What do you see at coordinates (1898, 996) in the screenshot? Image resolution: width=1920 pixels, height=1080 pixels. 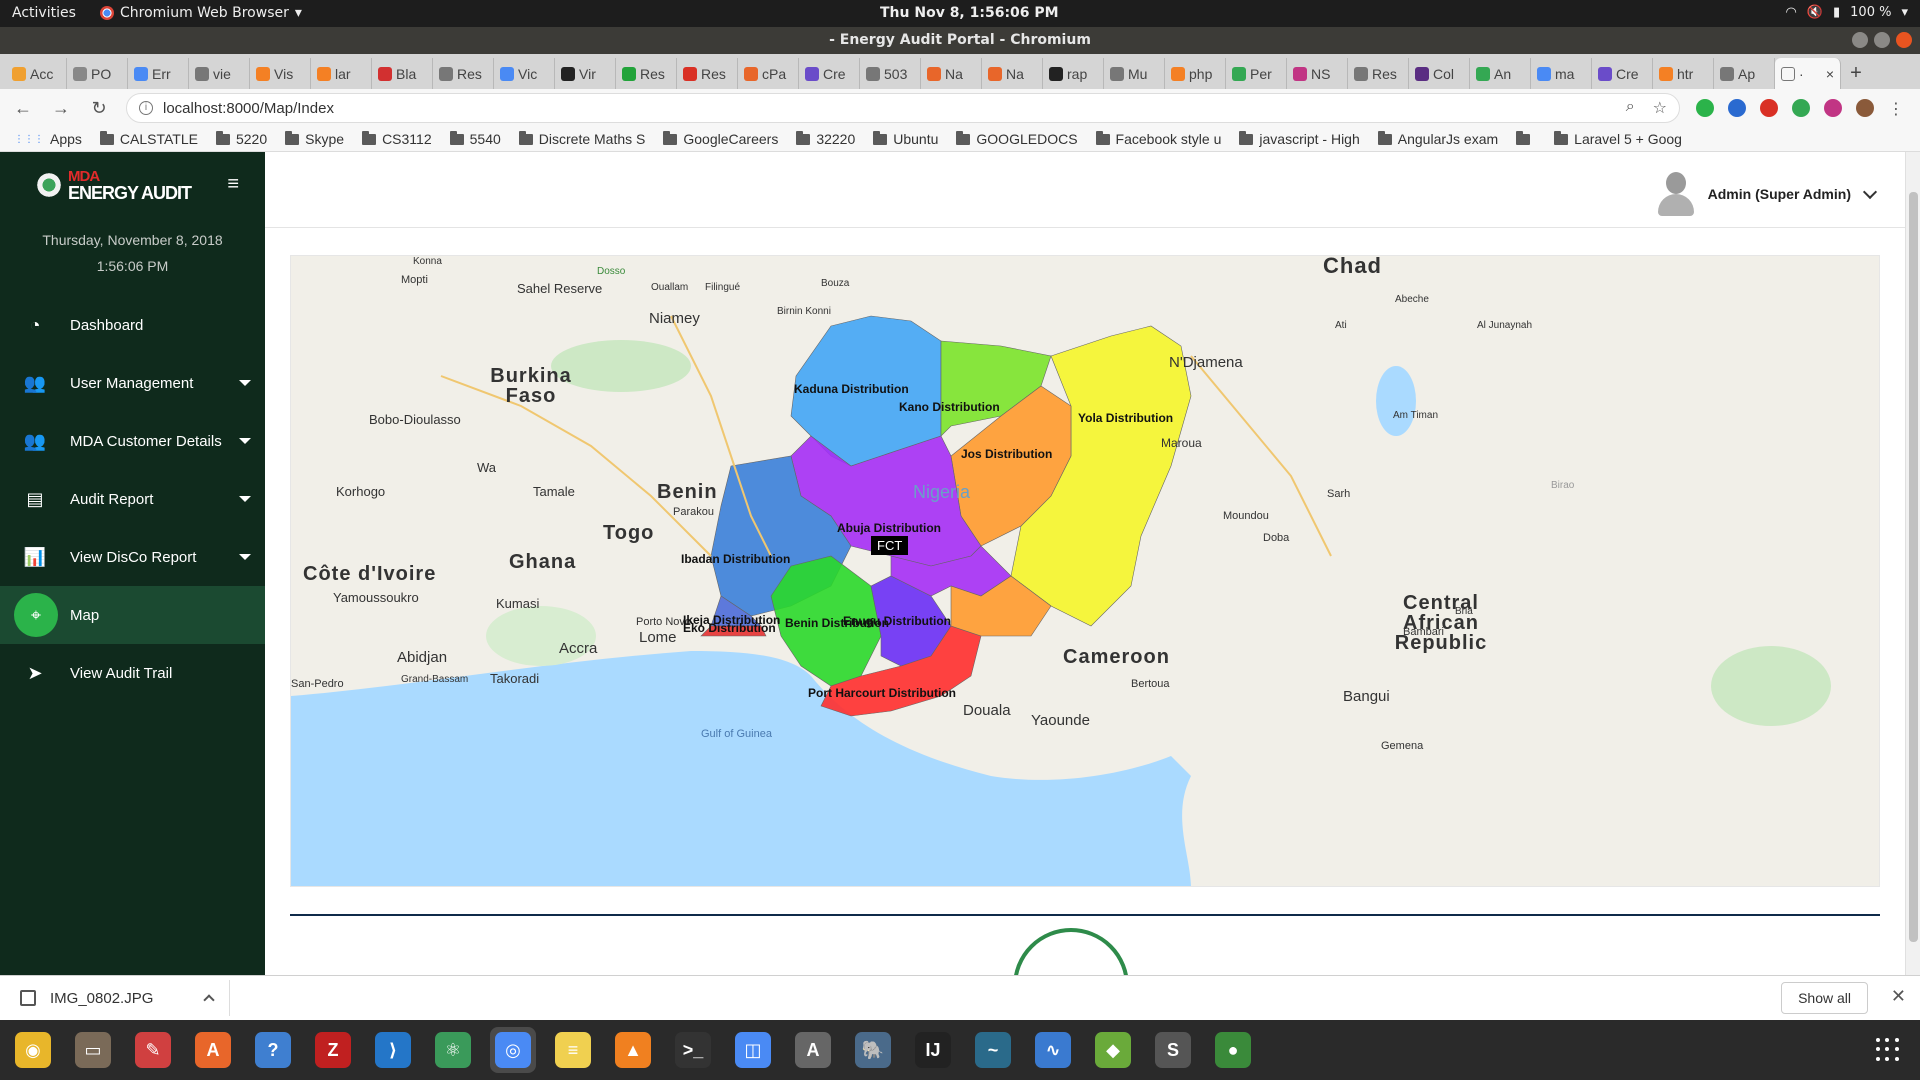 I see `close-icon: ✕` at bounding box center [1898, 996].